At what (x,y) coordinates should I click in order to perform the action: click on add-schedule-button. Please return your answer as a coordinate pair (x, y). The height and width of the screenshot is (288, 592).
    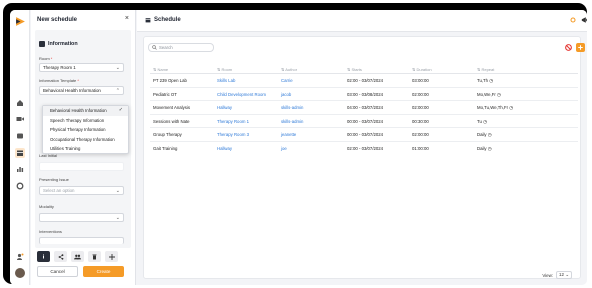
    Looking at the image, I should click on (580, 47).